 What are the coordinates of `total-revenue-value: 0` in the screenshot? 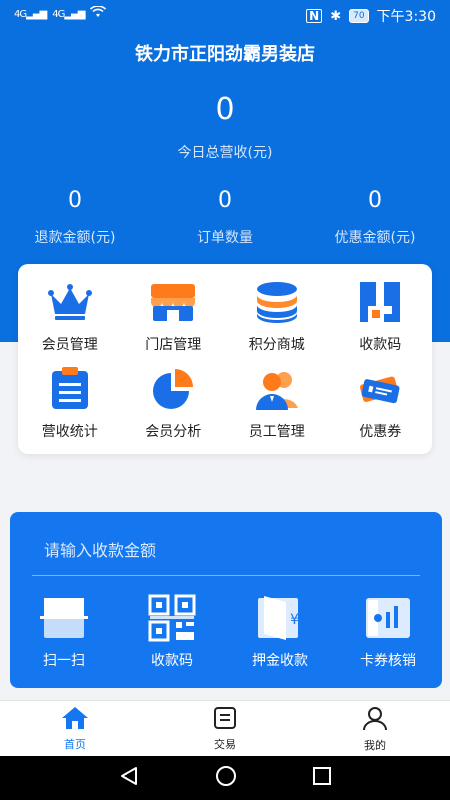 It's located at (225, 109).